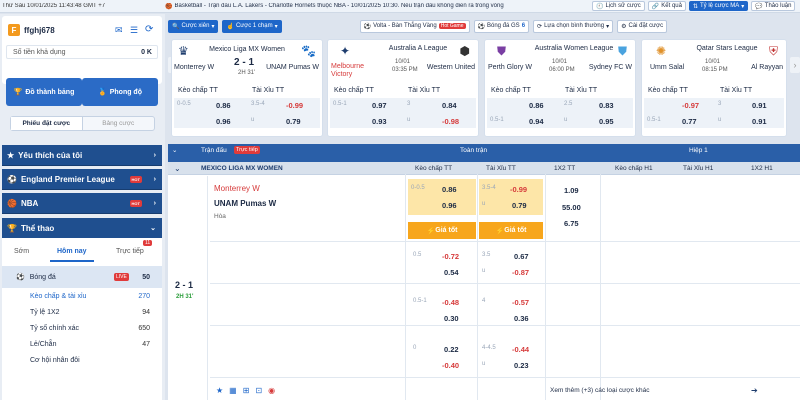  Describe the element at coordinates (193, 26) in the screenshot. I see `combo-bet-button: 🔍 Cược xiên ▾` at that location.